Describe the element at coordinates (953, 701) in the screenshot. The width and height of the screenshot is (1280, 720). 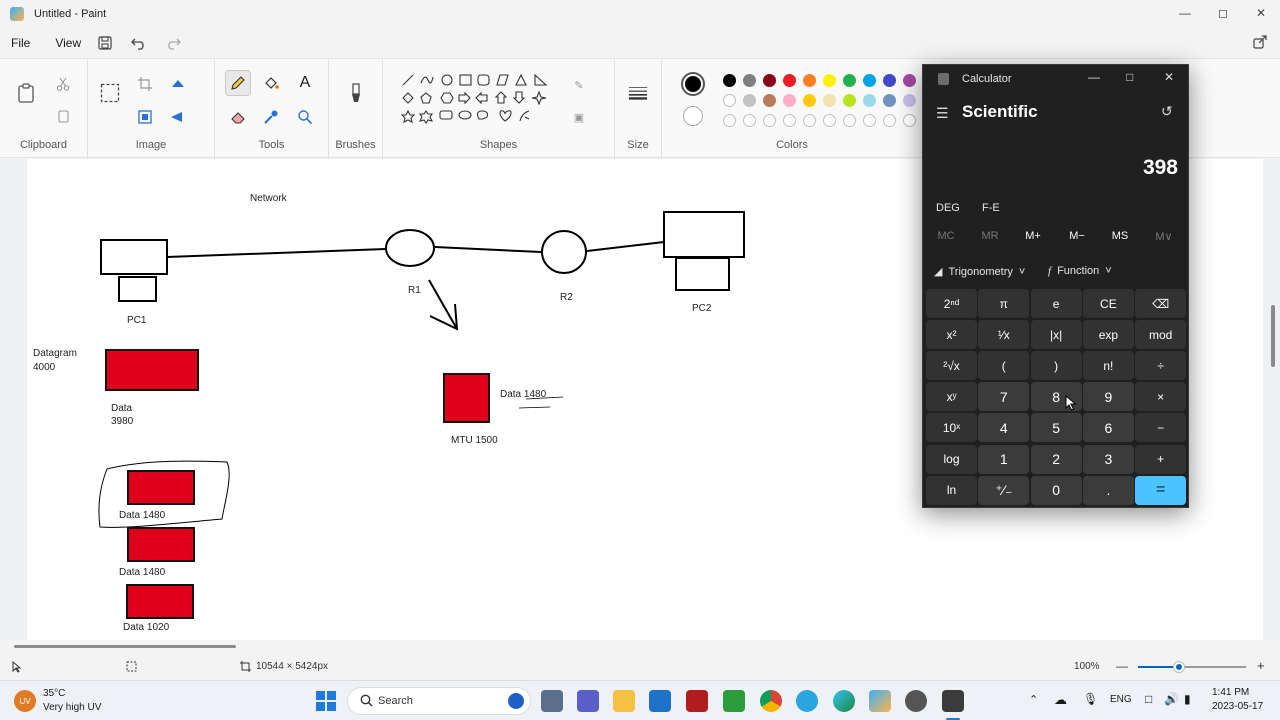
I see `calculator-taskbar-icon` at that location.